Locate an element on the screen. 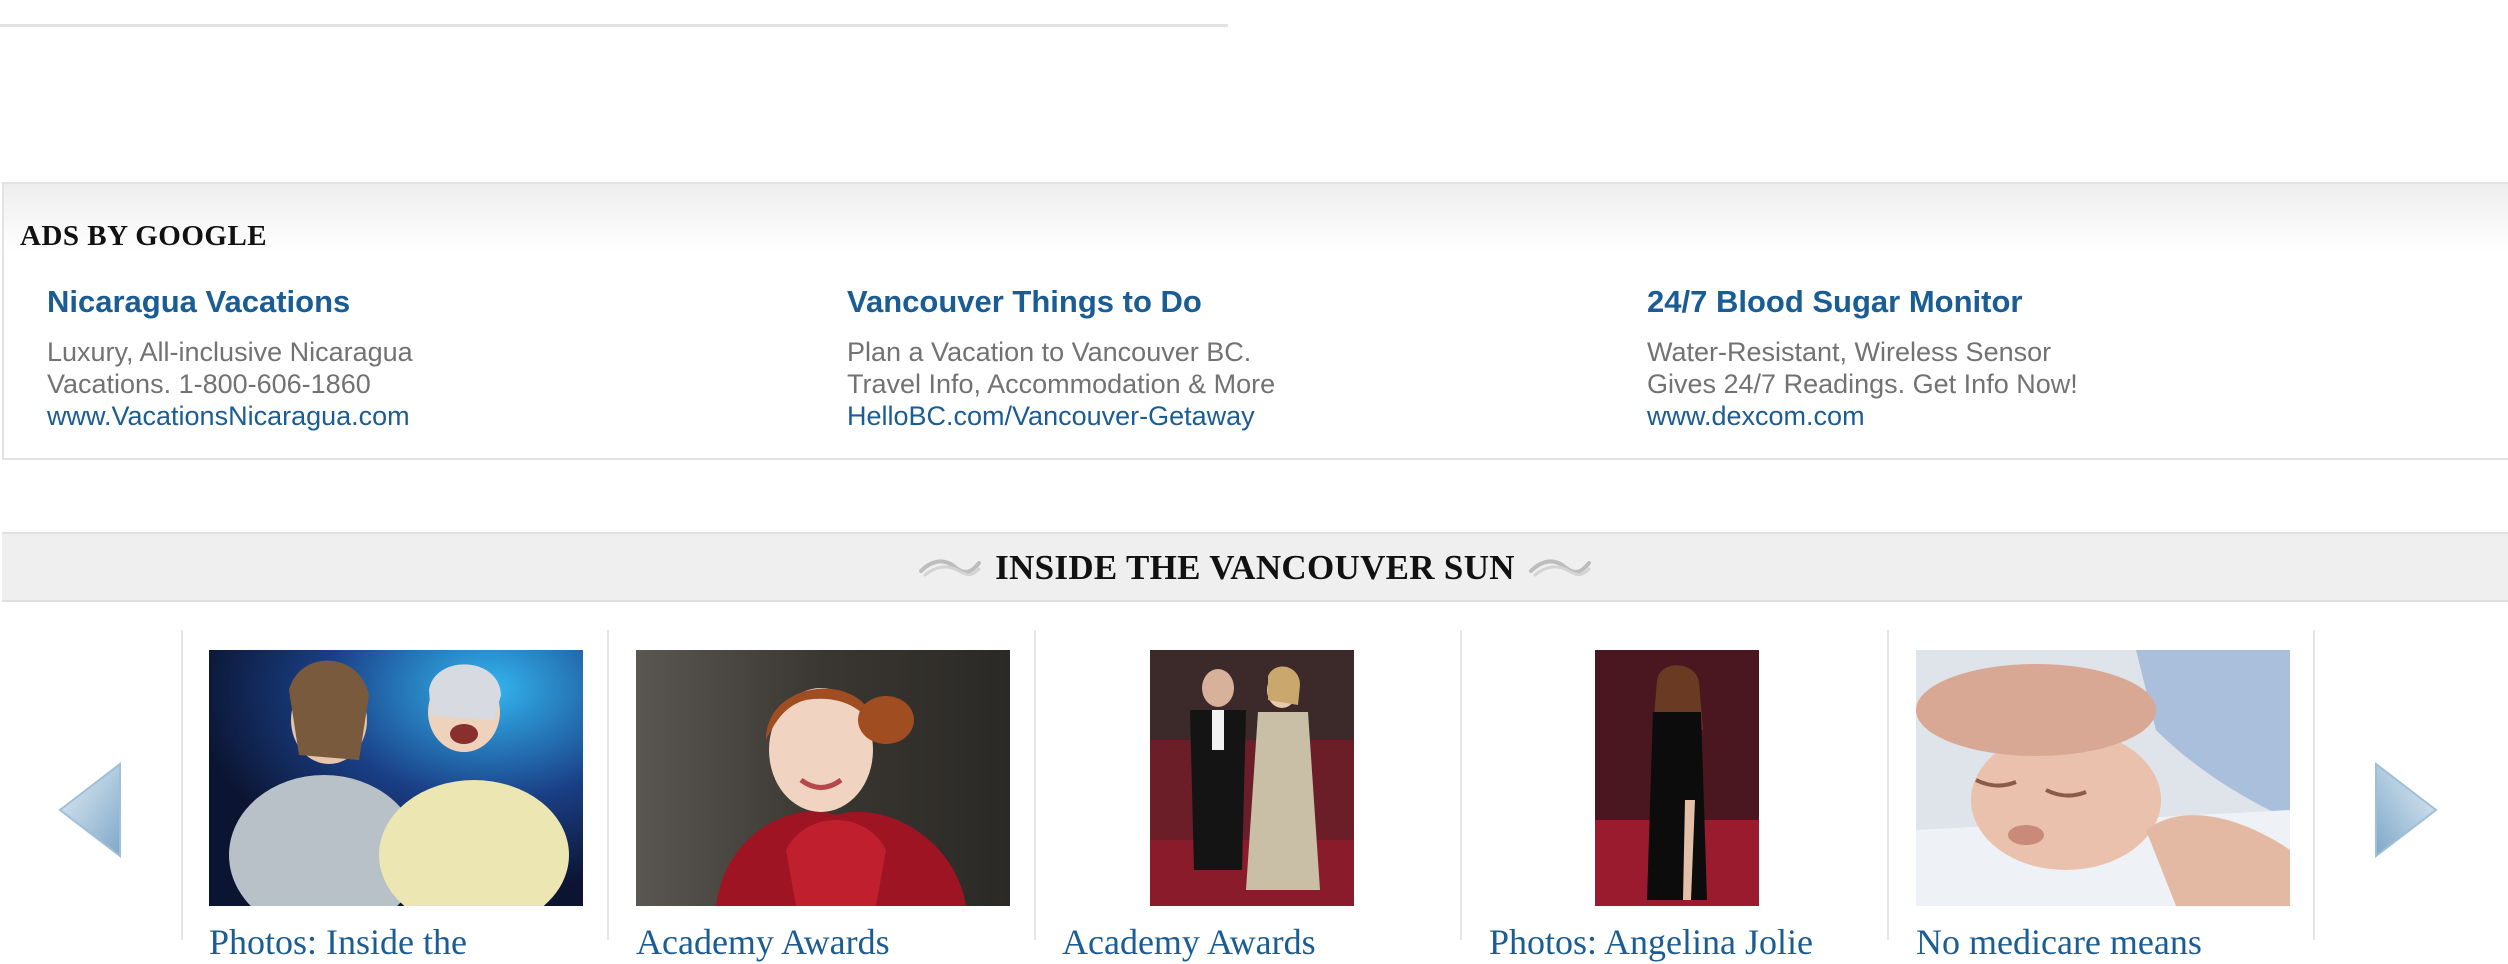 The height and width of the screenshot is (964, 2508). ad-title-link: 24/7 Blood Sugar Monitor is located at coordinates (2007, 302).